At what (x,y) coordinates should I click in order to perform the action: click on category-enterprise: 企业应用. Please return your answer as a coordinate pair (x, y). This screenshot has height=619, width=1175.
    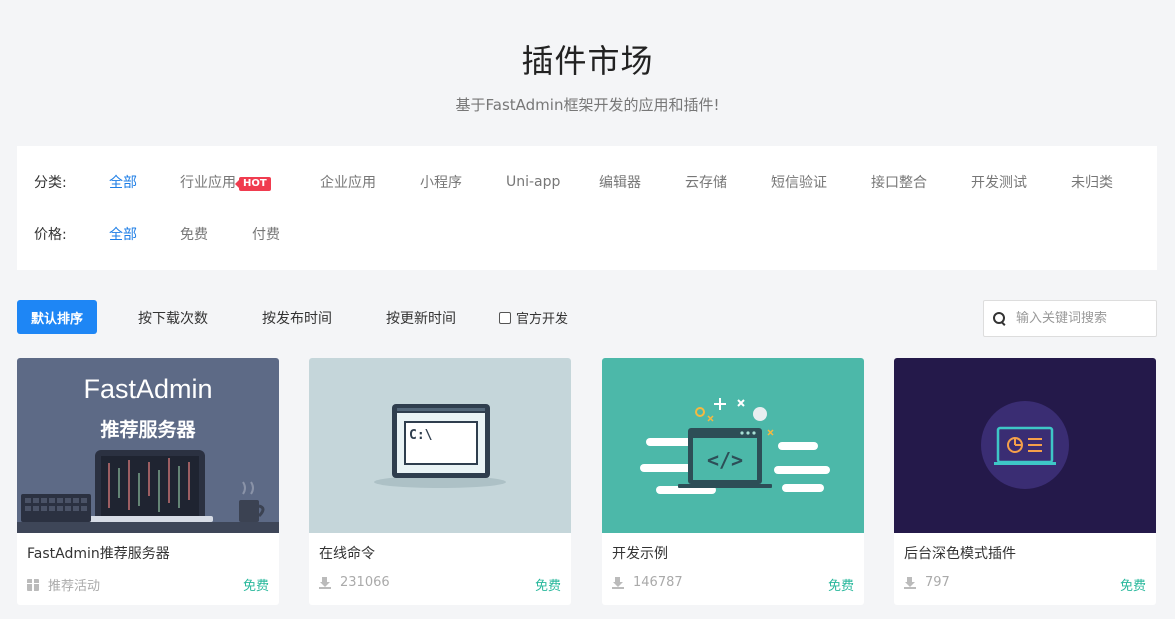
    Looking at the image, I should click on (348, 182).